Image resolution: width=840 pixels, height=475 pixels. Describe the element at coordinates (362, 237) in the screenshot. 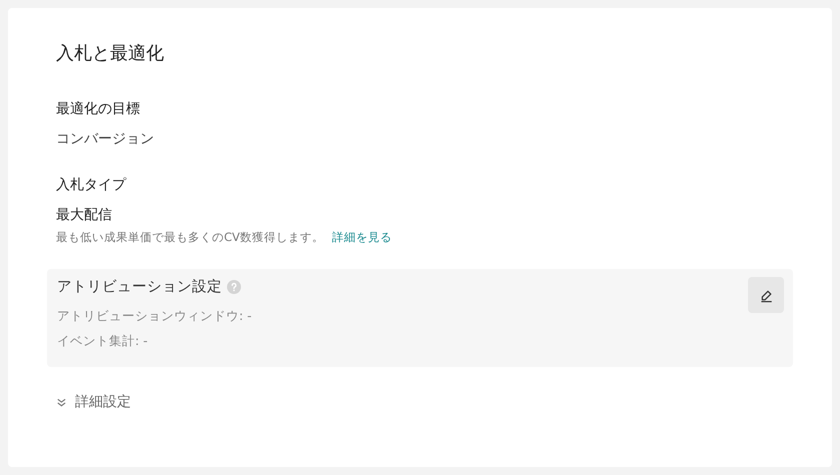

I see `details-link: 詳細を見る` at that location.